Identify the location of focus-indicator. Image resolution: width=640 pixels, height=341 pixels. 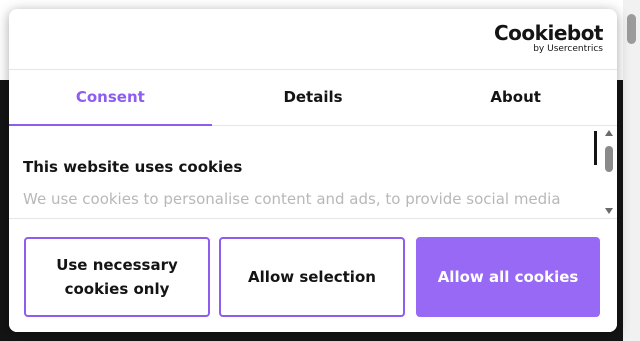
(595, 148).